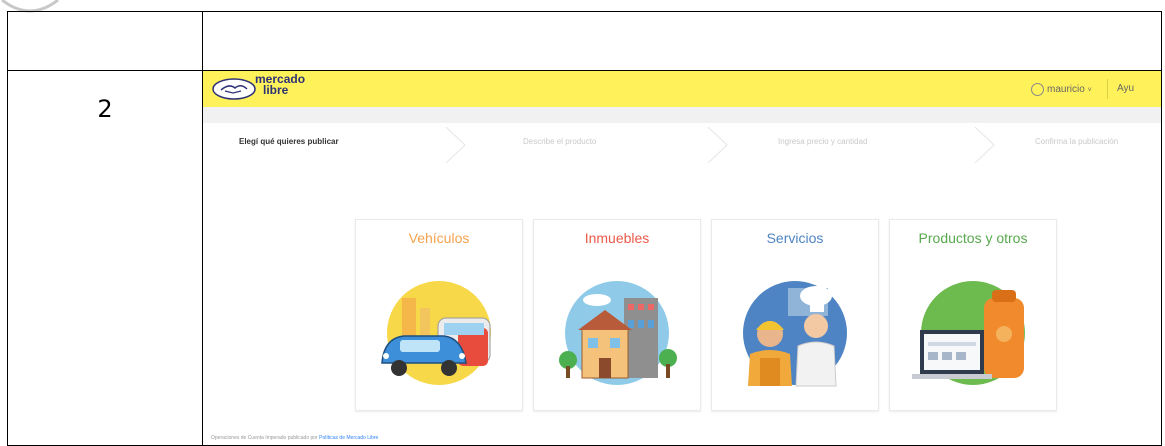 This screenshot has height=446, width=1165. I want to click on category-card-productos: Productos y otros, so click(973, 315).